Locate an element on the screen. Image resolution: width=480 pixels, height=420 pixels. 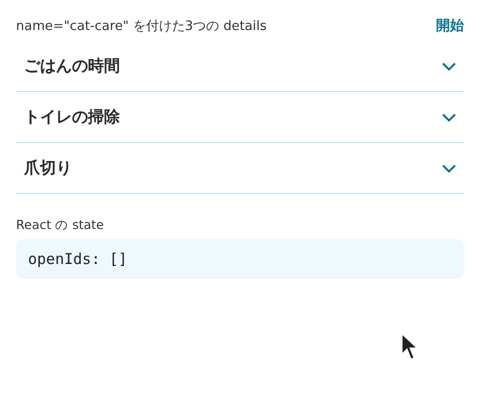
details-title: 爪切り is located at coordinates (48, 168).